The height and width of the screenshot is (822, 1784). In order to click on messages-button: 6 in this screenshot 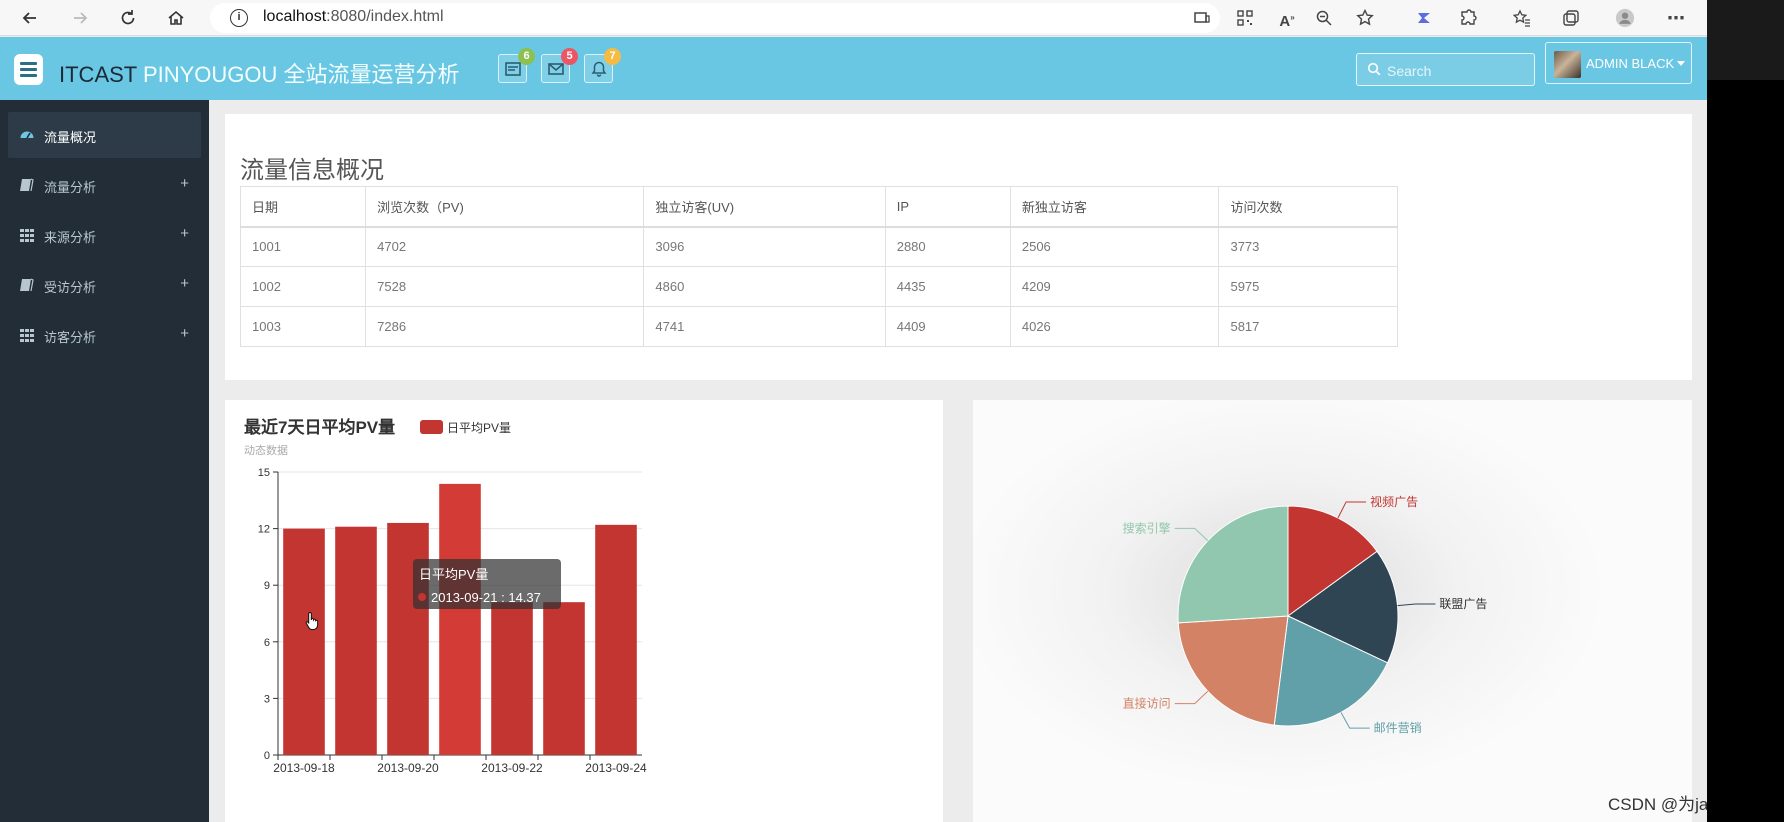, I will do `click(516, 65)`.